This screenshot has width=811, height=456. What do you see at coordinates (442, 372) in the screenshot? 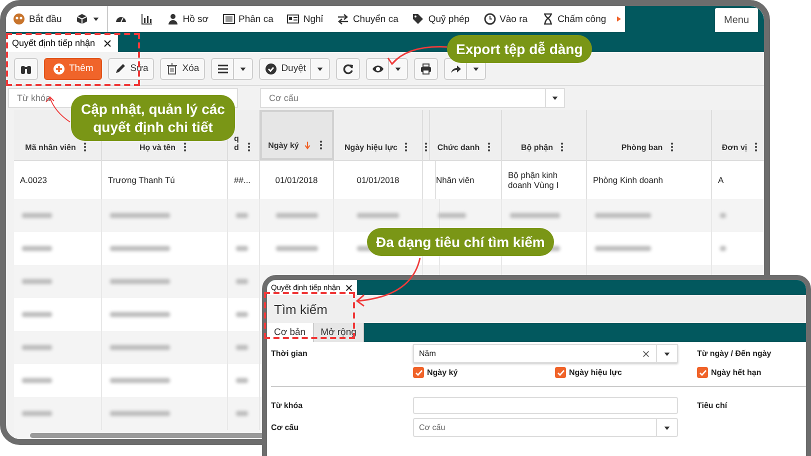
I see `checkbox-label: Ngày ký` at bounding box center [442, 372].